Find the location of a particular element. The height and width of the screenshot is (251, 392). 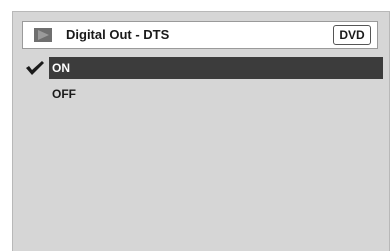

menu-header: Digital Out - DTS DVD is located at coordinates (200, 35).